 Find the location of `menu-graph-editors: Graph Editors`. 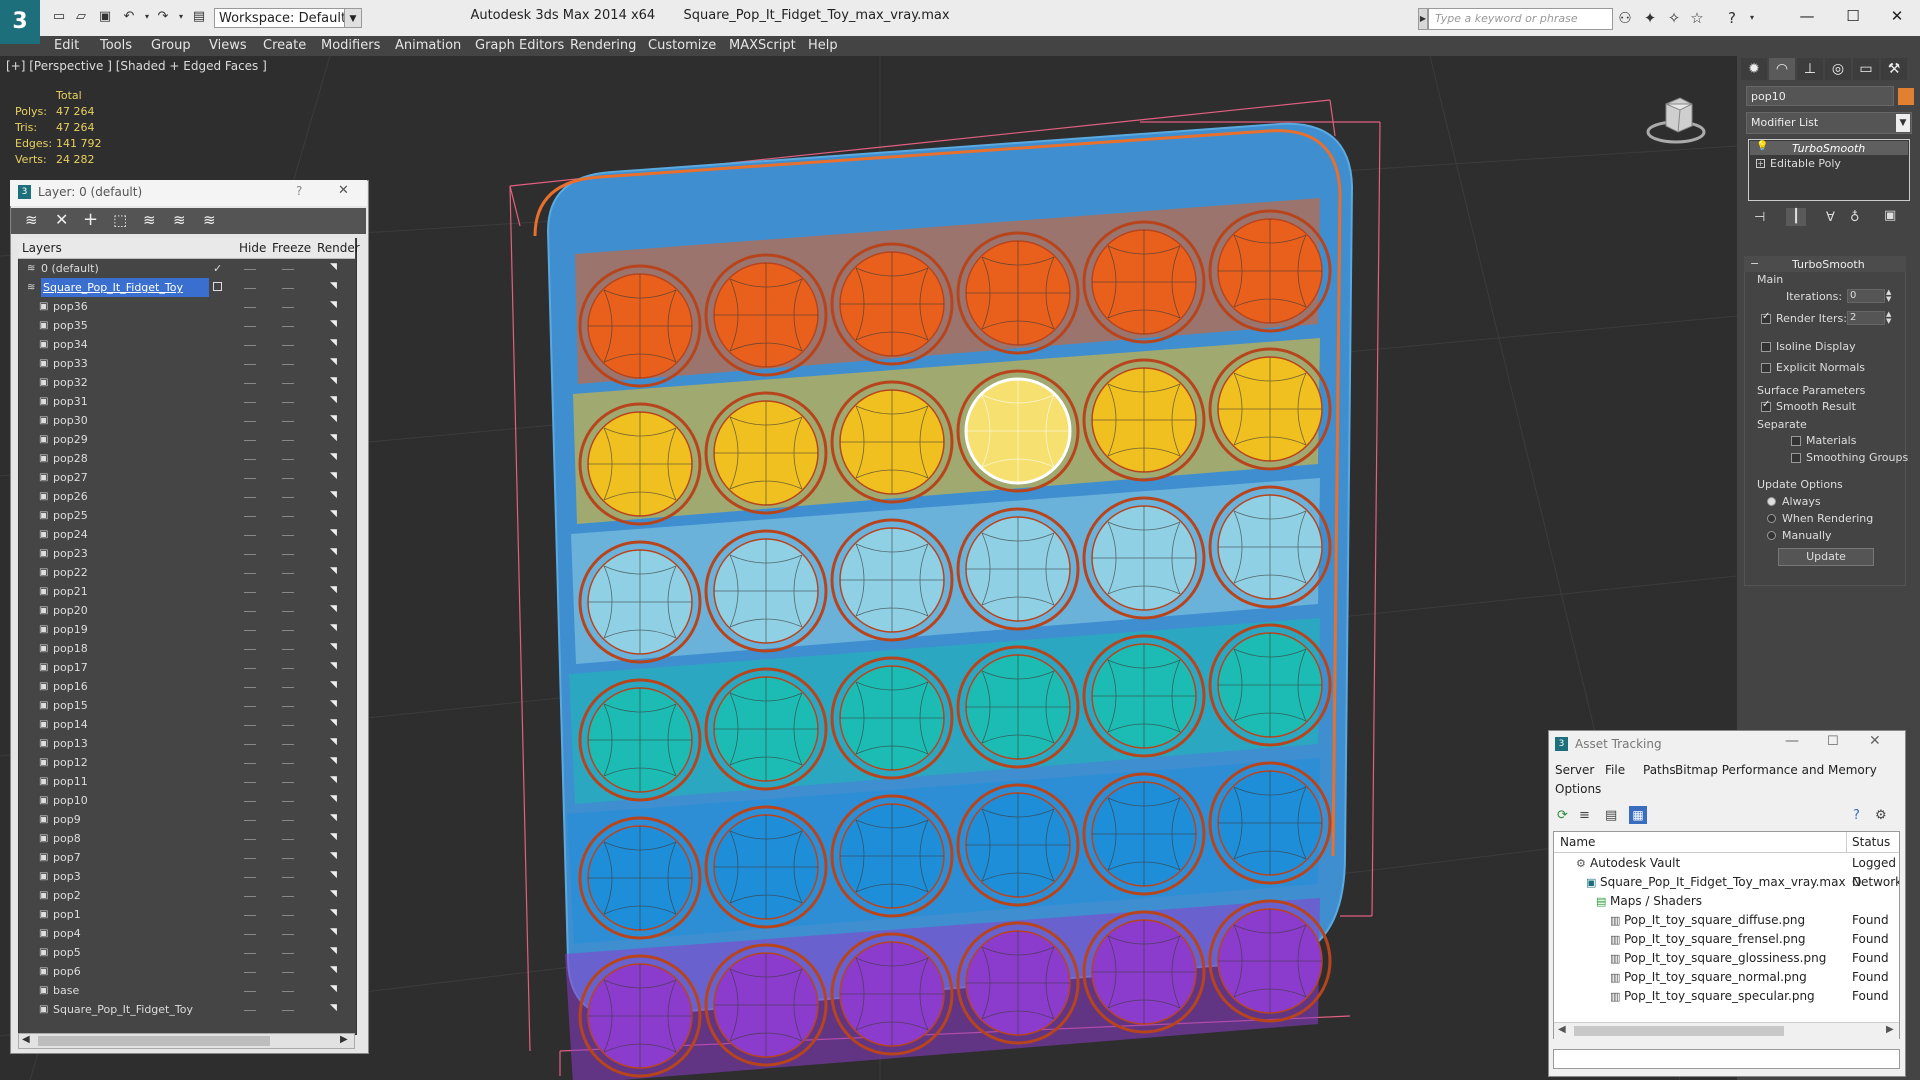

menu-graph-editors: Graph Editors is located at coordinates (519, 46).